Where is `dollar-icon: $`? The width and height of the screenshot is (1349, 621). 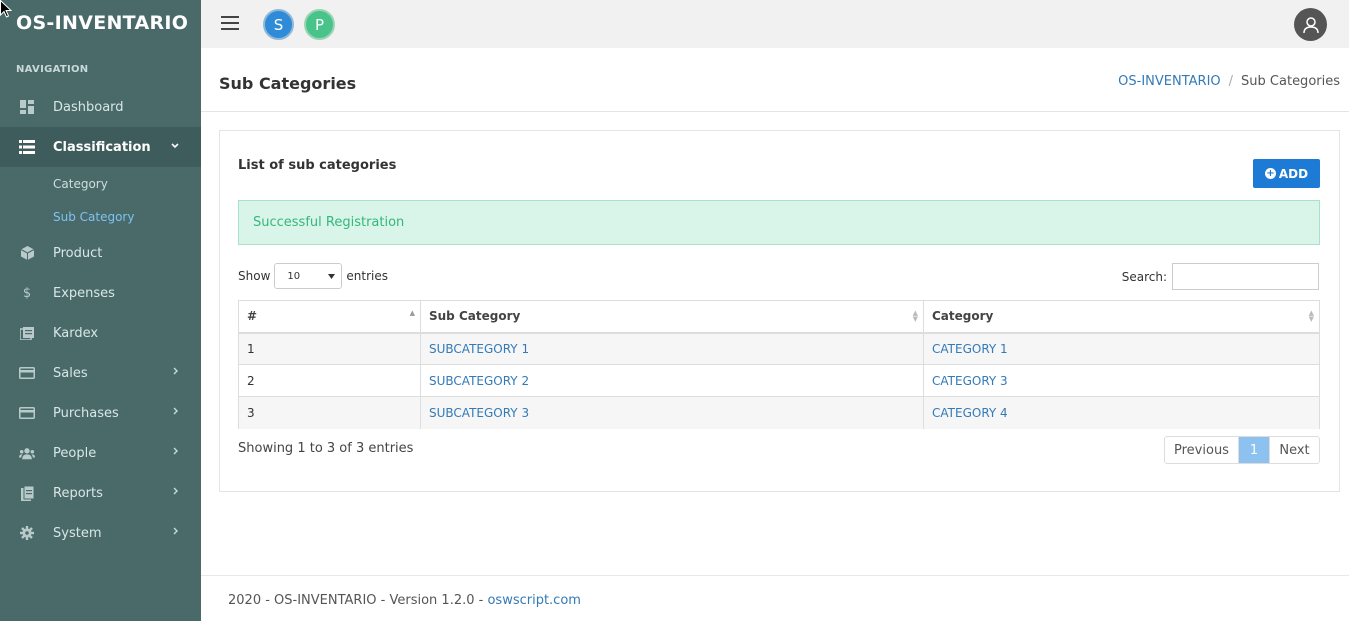
dollar-icon: $ is located at coordinates (27, 293).